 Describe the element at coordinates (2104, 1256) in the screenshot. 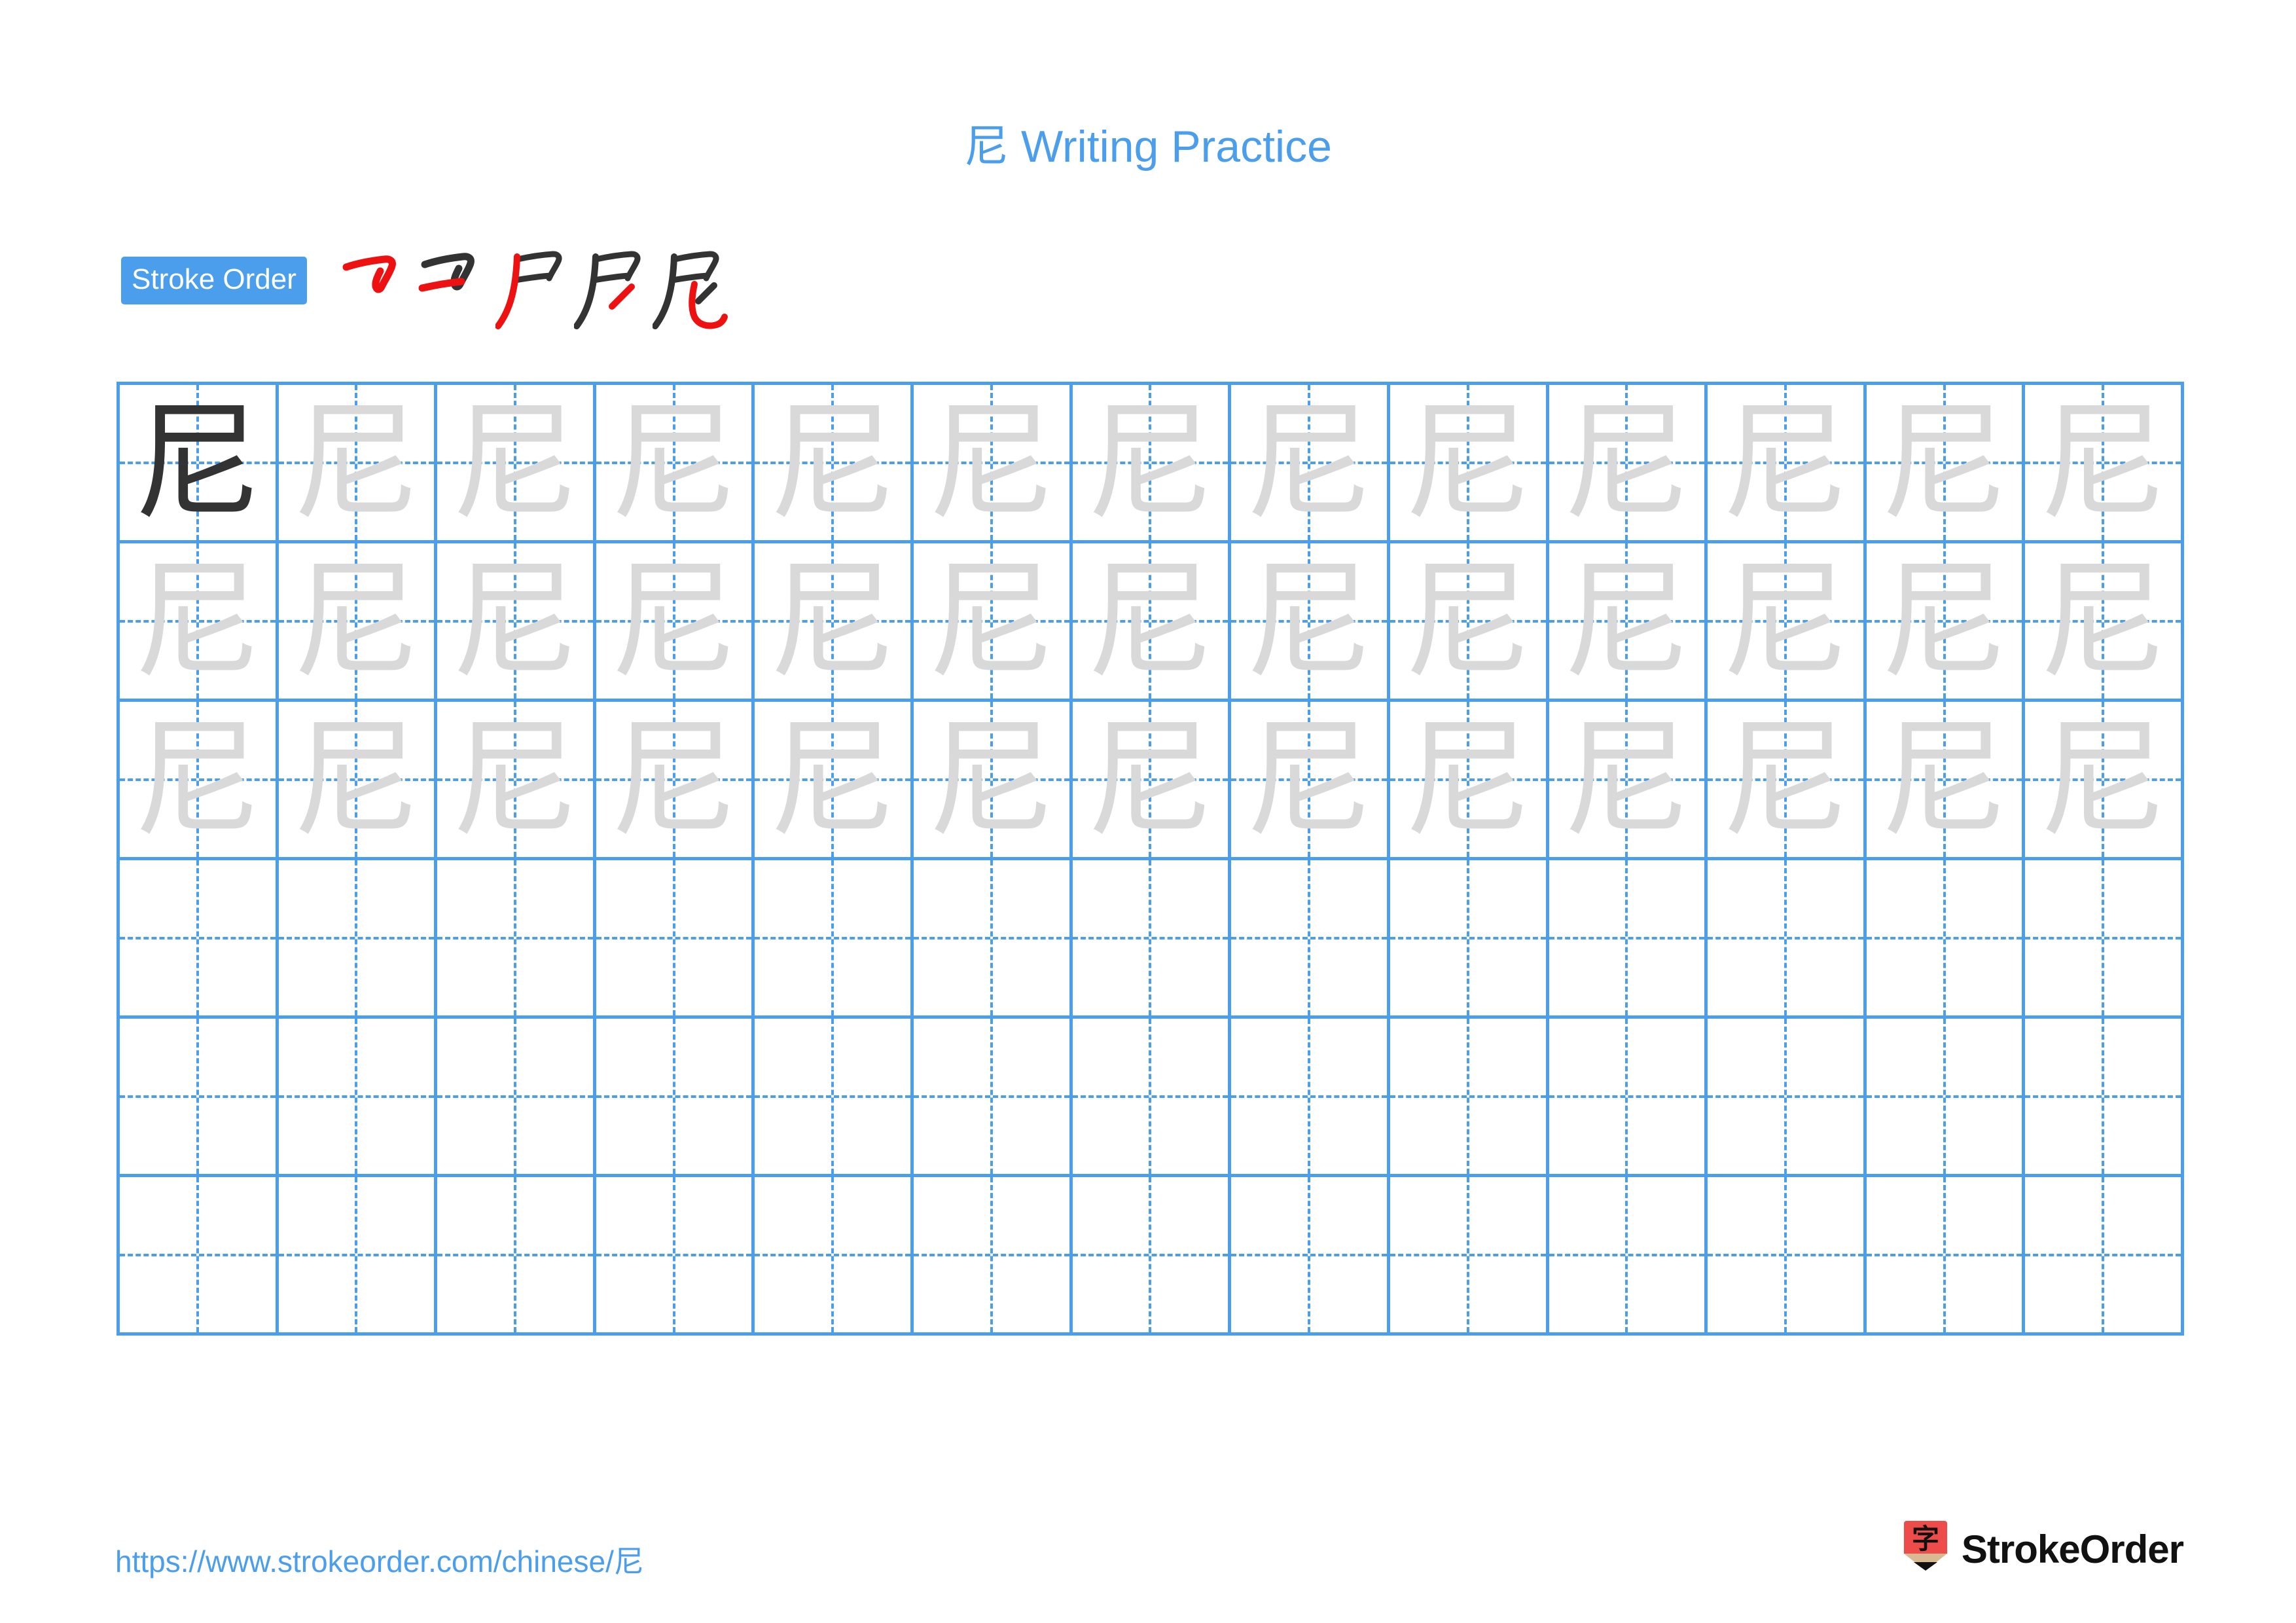

I see `practice-cell-r6-c13` at that location.